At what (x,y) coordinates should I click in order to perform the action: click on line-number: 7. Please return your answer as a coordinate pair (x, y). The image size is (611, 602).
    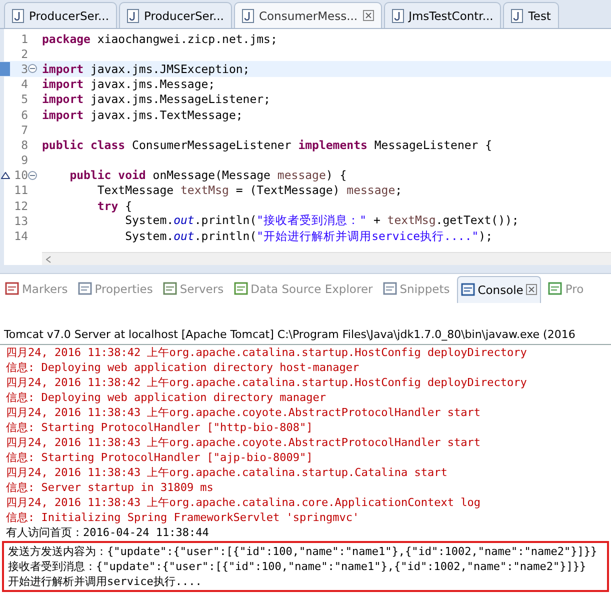
    Looking at the image, I should click on (24, 129).